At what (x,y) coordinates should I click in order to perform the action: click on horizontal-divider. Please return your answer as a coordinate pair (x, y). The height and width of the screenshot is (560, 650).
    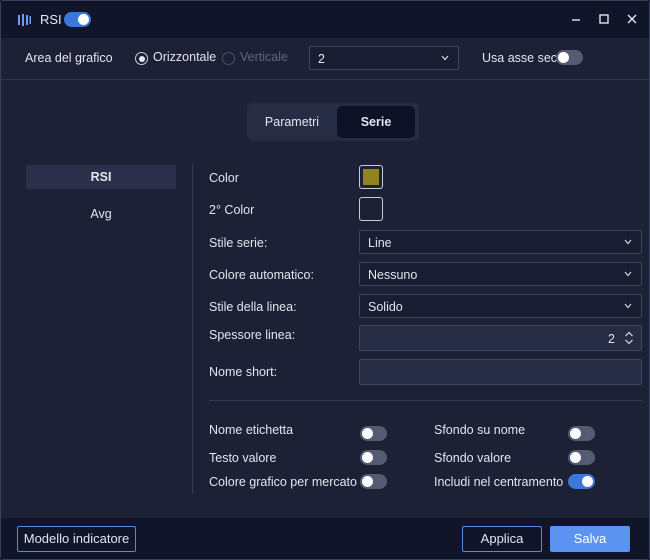
    Looking at the image, I should click on (425, 400).